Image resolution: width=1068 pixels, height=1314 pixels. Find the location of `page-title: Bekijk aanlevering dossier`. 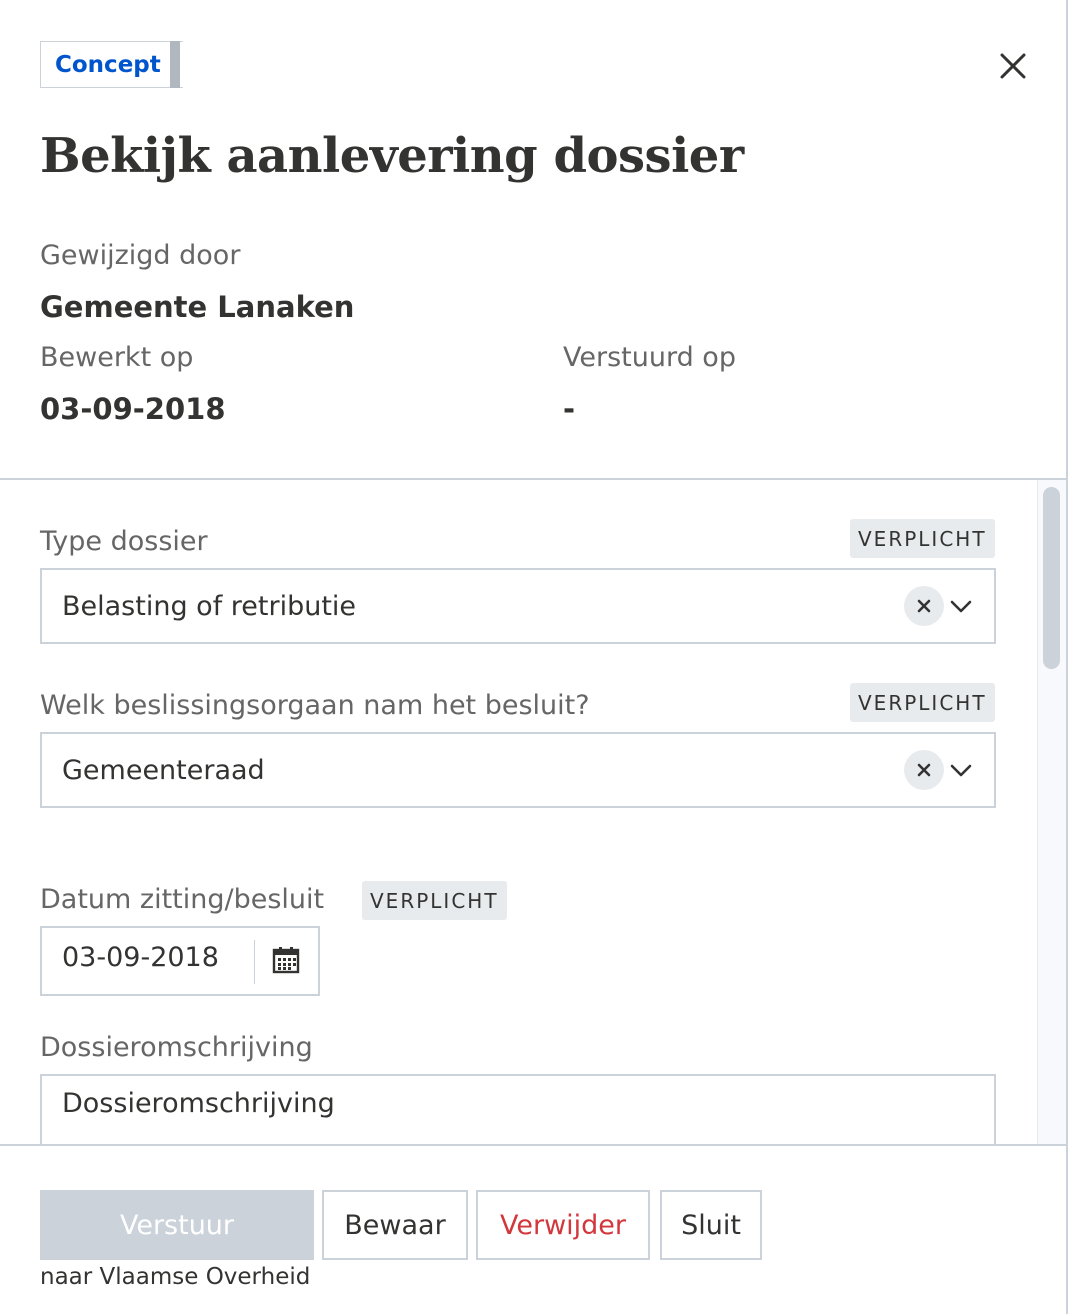

page-title: Bekijk aanlevering dossier is located at coordinates (392, 156).